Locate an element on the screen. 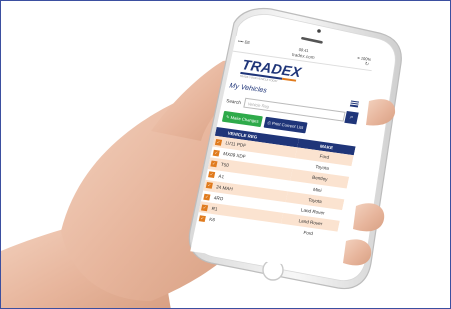 The height and width of the screenshot is (309, 451). search-icon: ⌕ is located at coordinates (351, 117).